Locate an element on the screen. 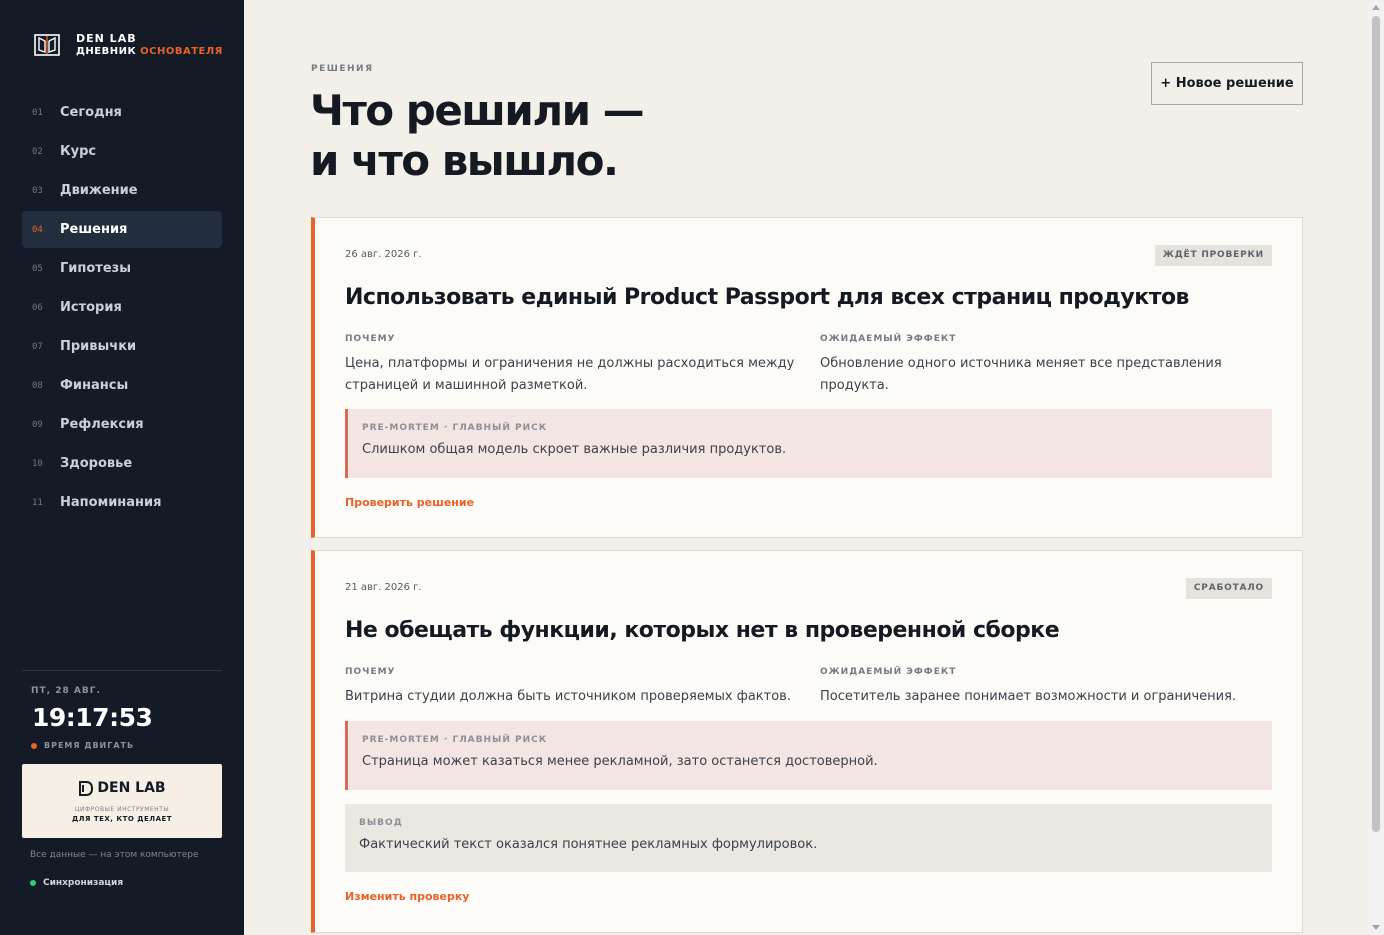 The height and width of the screenshot is (935, 1384). nav-item-history: 06 История is located at coordinates (122, 307).